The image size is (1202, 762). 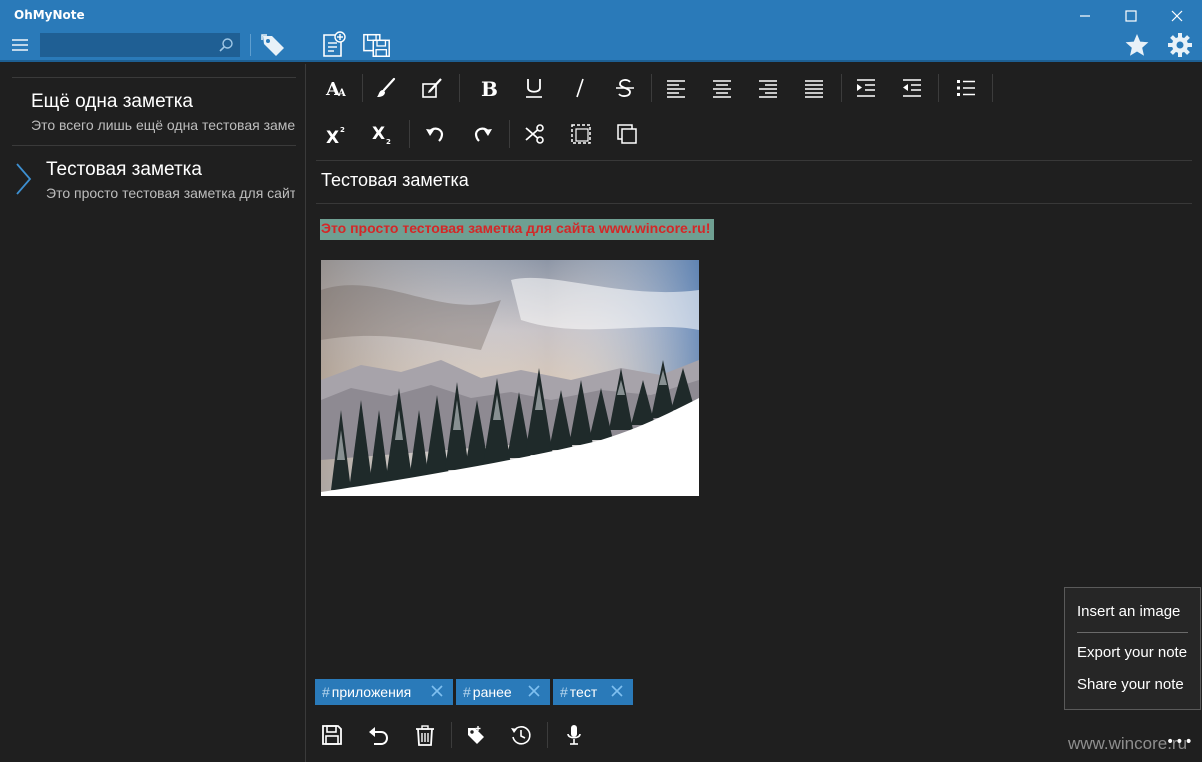 I want to click on justify-icon, so click(x=814, y=89).